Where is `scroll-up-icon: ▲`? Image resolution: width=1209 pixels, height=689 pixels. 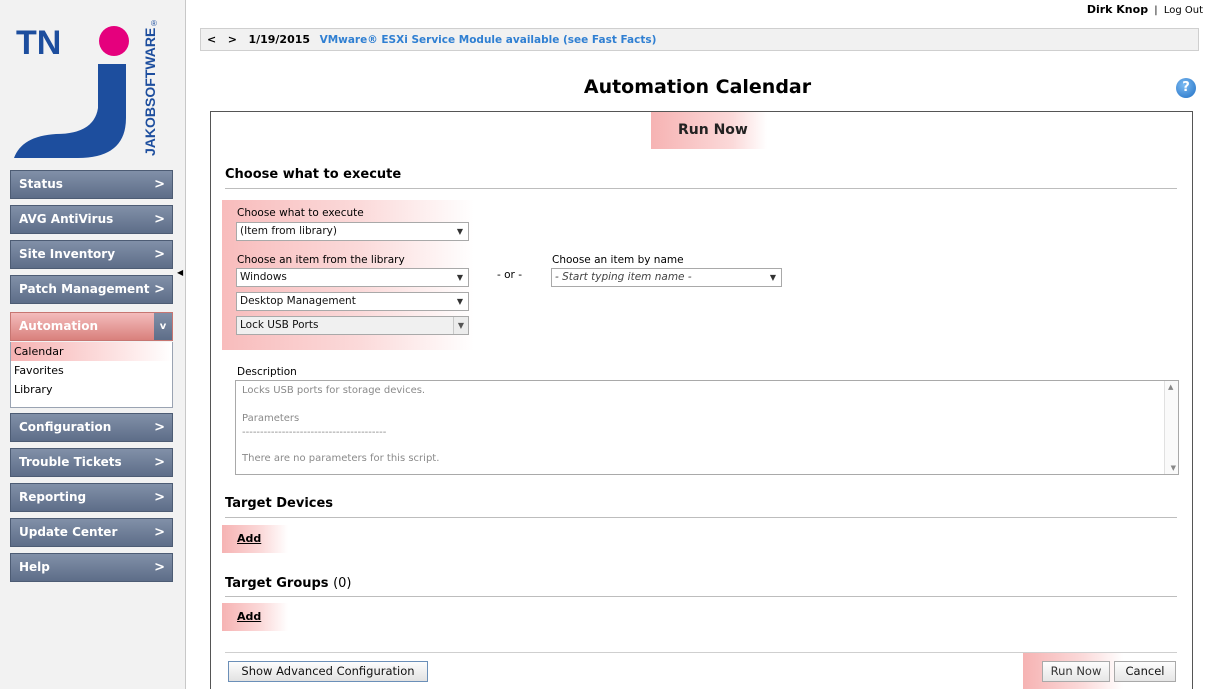
scroll-up-icon: ▲ is located at coordinates (1170, 387).